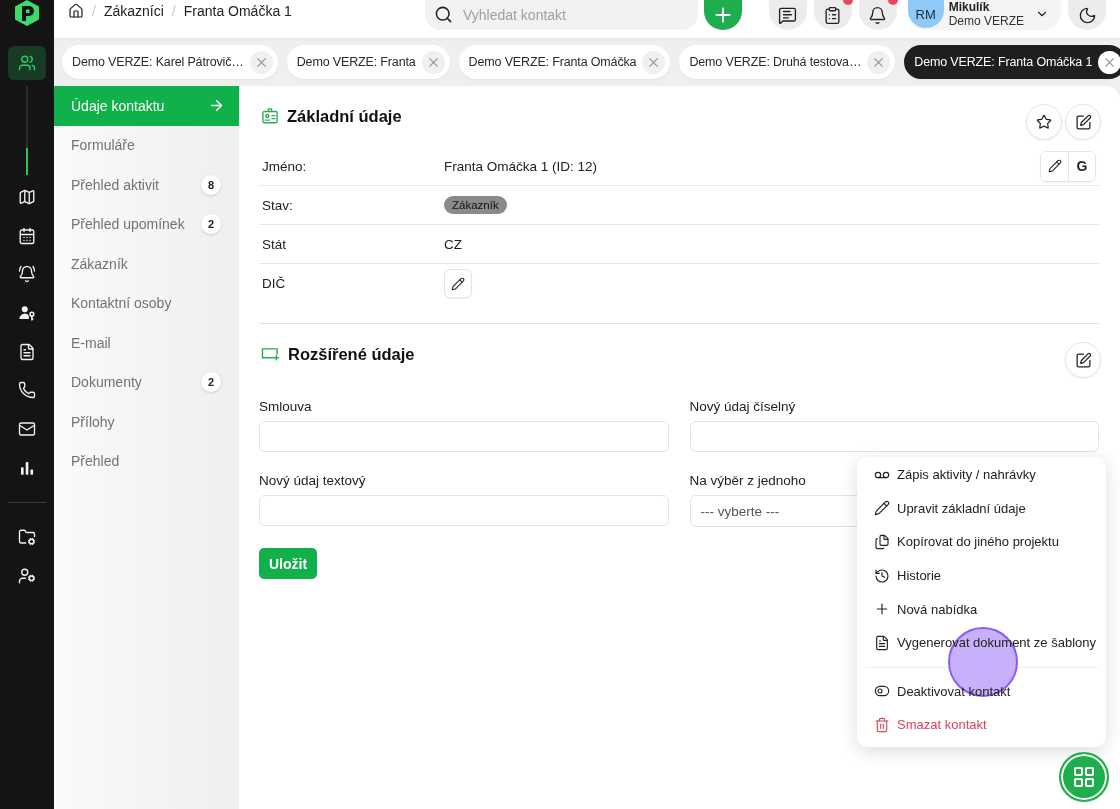 This screenshot has width=1120, height=809. What do you see at coordinates (882, 724) in the screenshot?
I see `trash-icon` at bounding box center [882, 724].